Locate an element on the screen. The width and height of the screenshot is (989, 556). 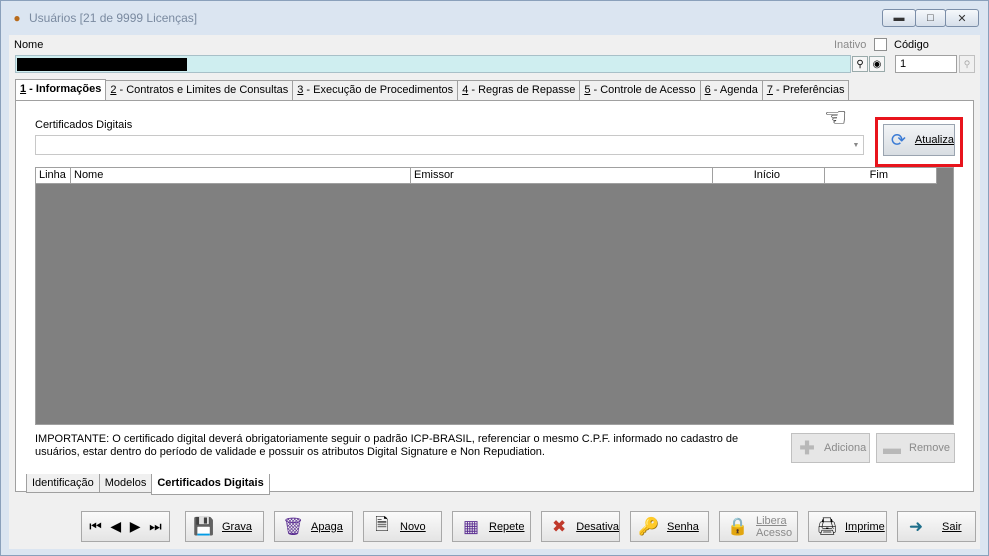
col-fim: Fim is located at coordinates (881, 176).